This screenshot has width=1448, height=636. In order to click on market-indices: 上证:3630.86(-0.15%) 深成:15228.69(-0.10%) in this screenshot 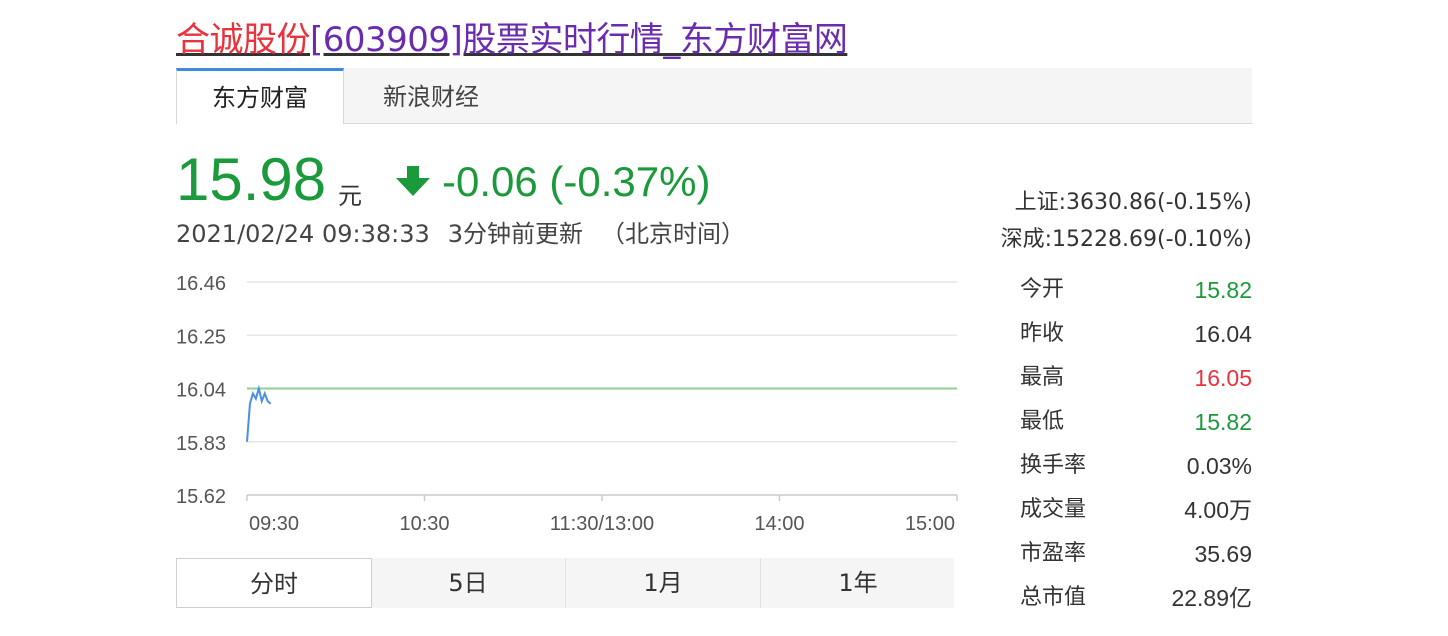, I will do `click(1126, 221)`.